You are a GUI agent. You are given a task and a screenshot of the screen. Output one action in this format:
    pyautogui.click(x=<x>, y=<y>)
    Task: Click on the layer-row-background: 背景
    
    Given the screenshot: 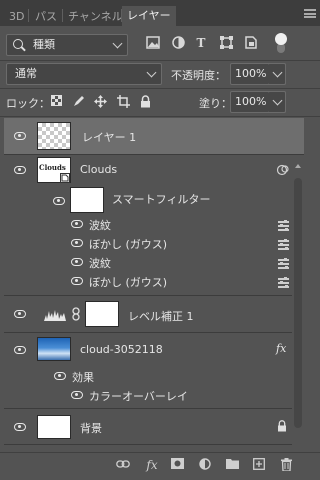 What is the action you would take?
    pyautogui.click(x=154, y=427)
    